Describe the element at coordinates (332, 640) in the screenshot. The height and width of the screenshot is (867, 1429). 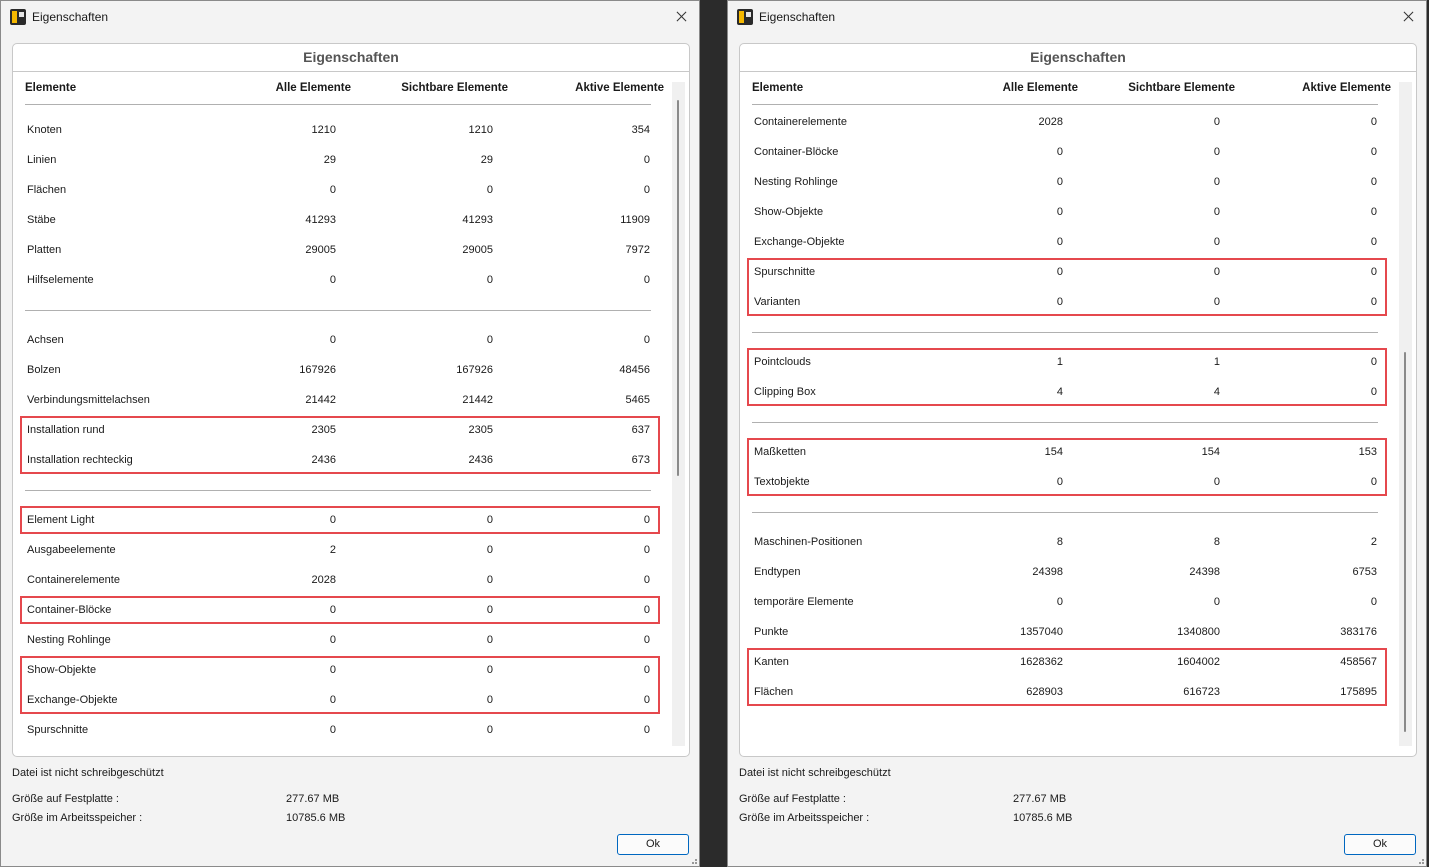
I see `all-elements-value: 0` at that location.